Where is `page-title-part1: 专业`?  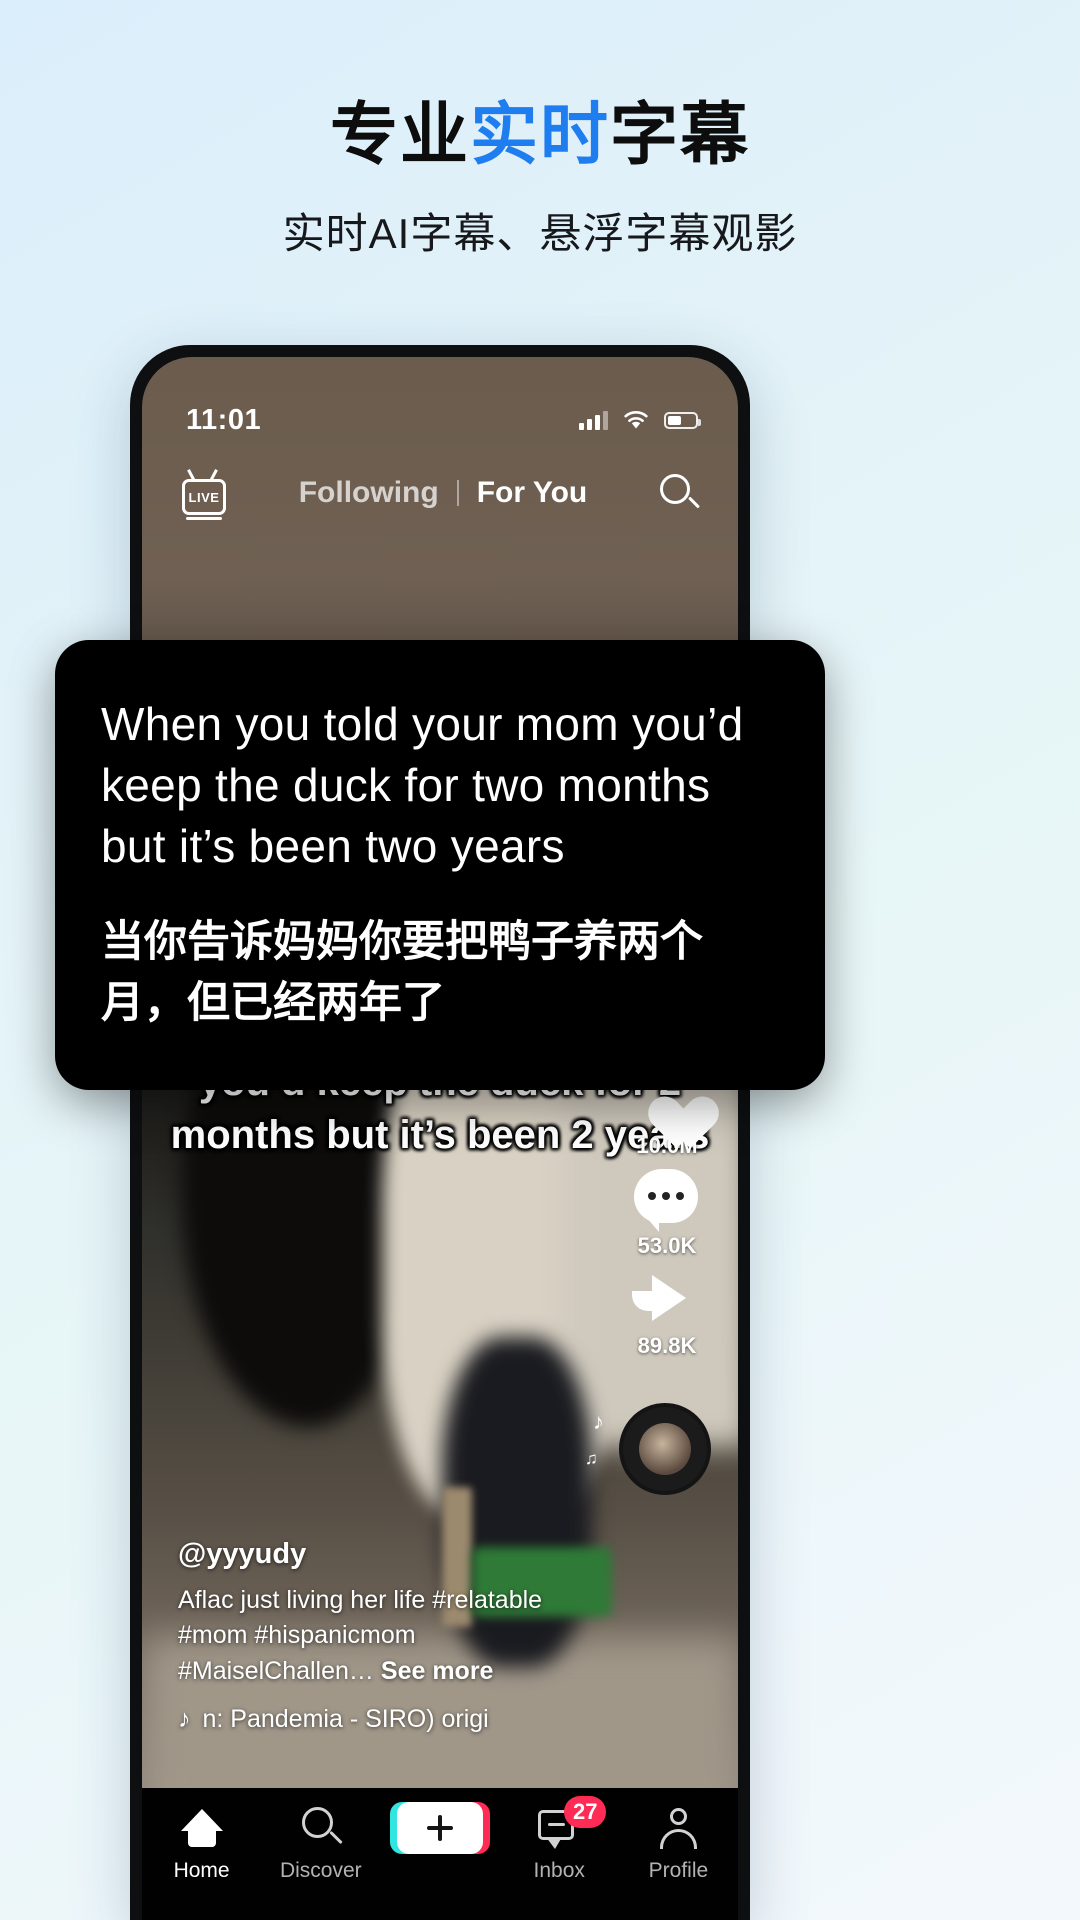 page-title-part1: 专业 is located at coordinates (399, 135).